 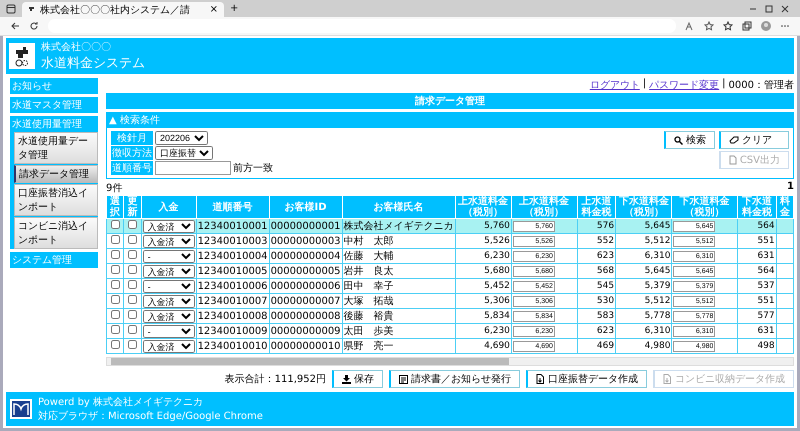 I want to click on table-cell: 537, so click(x=757, y=286).